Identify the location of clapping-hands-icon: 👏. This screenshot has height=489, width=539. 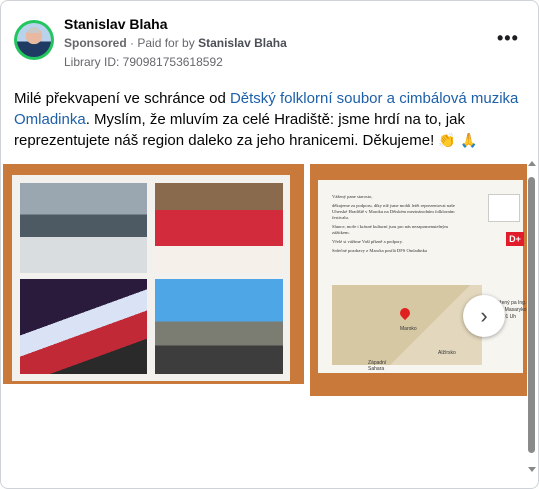
(447, 140).